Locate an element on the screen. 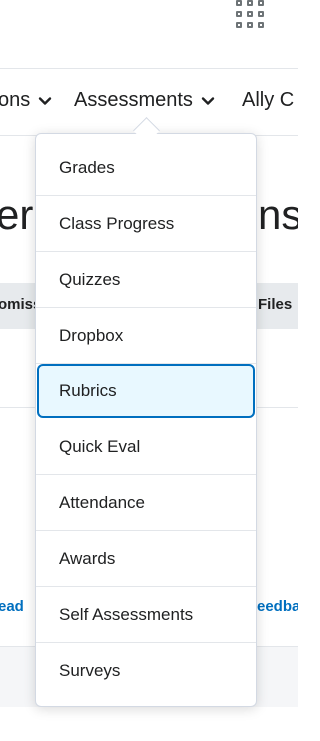  nav-item-label: Assessments is located at coordinates (133, 100).